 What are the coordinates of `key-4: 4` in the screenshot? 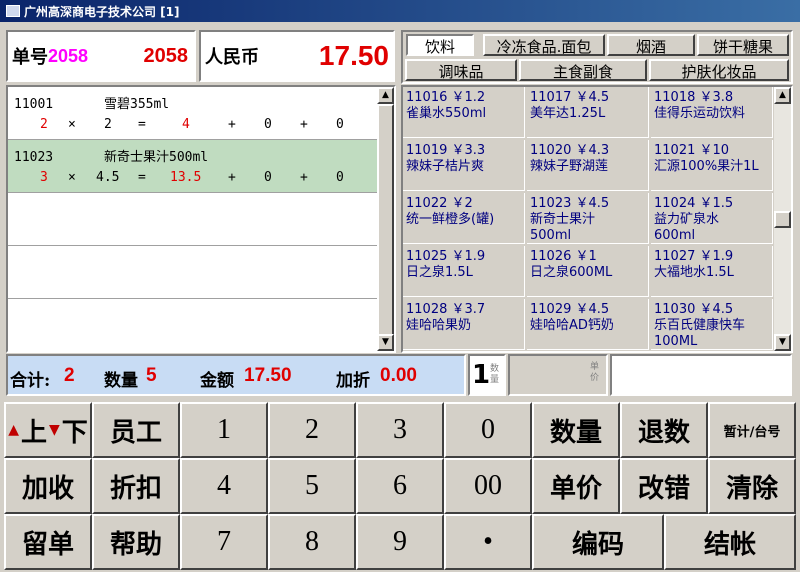 It's located at (224, 486).